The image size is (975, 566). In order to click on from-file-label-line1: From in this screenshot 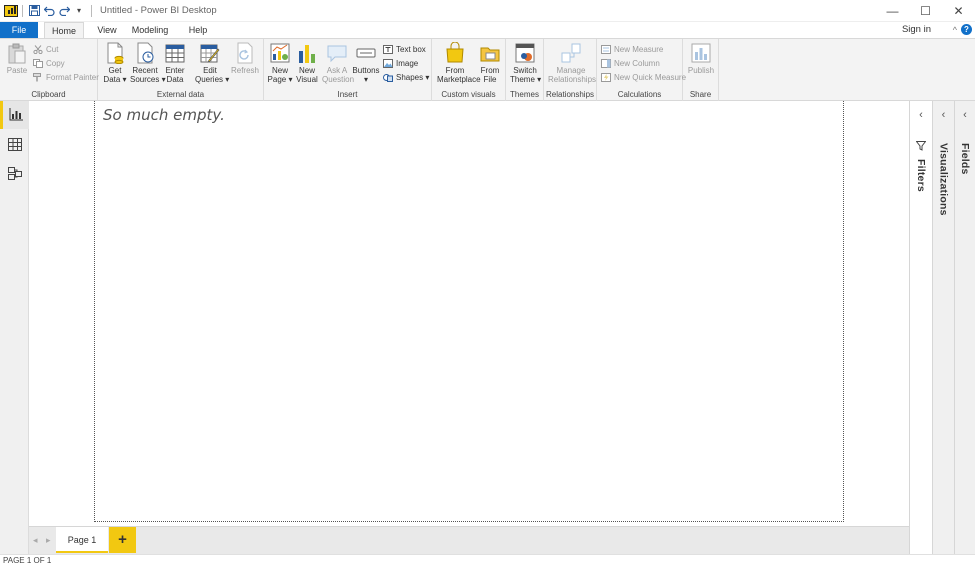, I will do `click(490, 70)`.